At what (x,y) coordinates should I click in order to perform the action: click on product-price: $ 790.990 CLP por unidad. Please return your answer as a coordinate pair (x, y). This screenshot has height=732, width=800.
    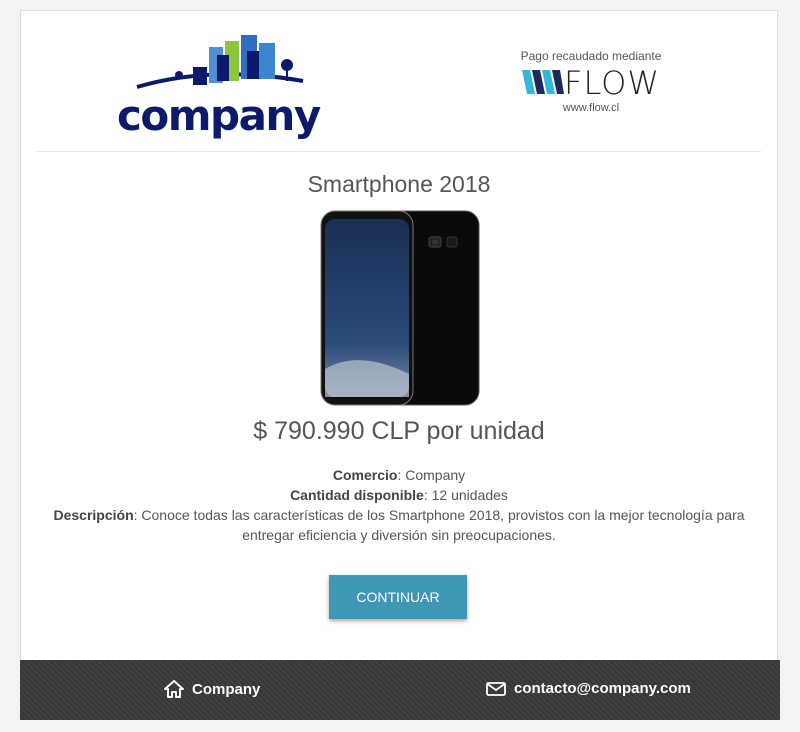
    Looking at the image, I should click on (399, 431).